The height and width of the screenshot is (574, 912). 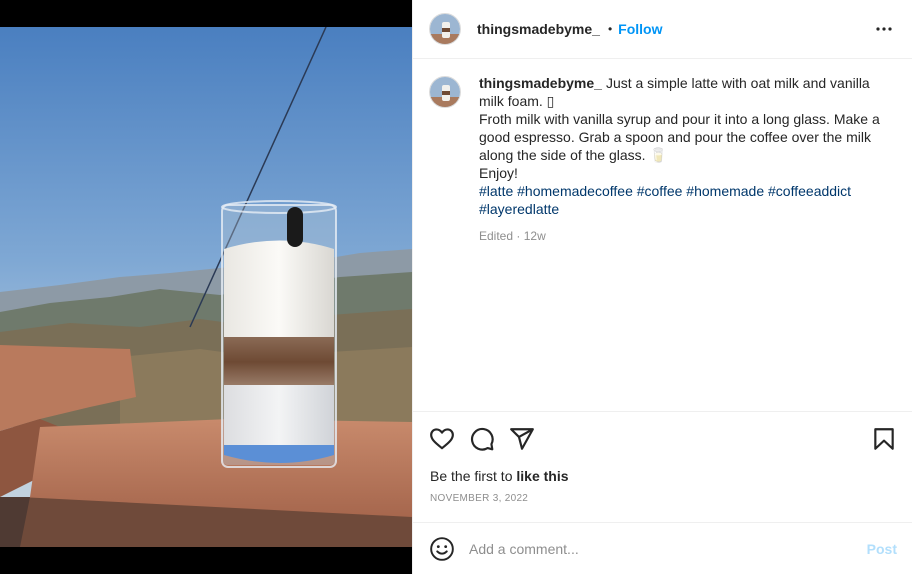 I want to click on comment-input, so click(x=668, y=548).